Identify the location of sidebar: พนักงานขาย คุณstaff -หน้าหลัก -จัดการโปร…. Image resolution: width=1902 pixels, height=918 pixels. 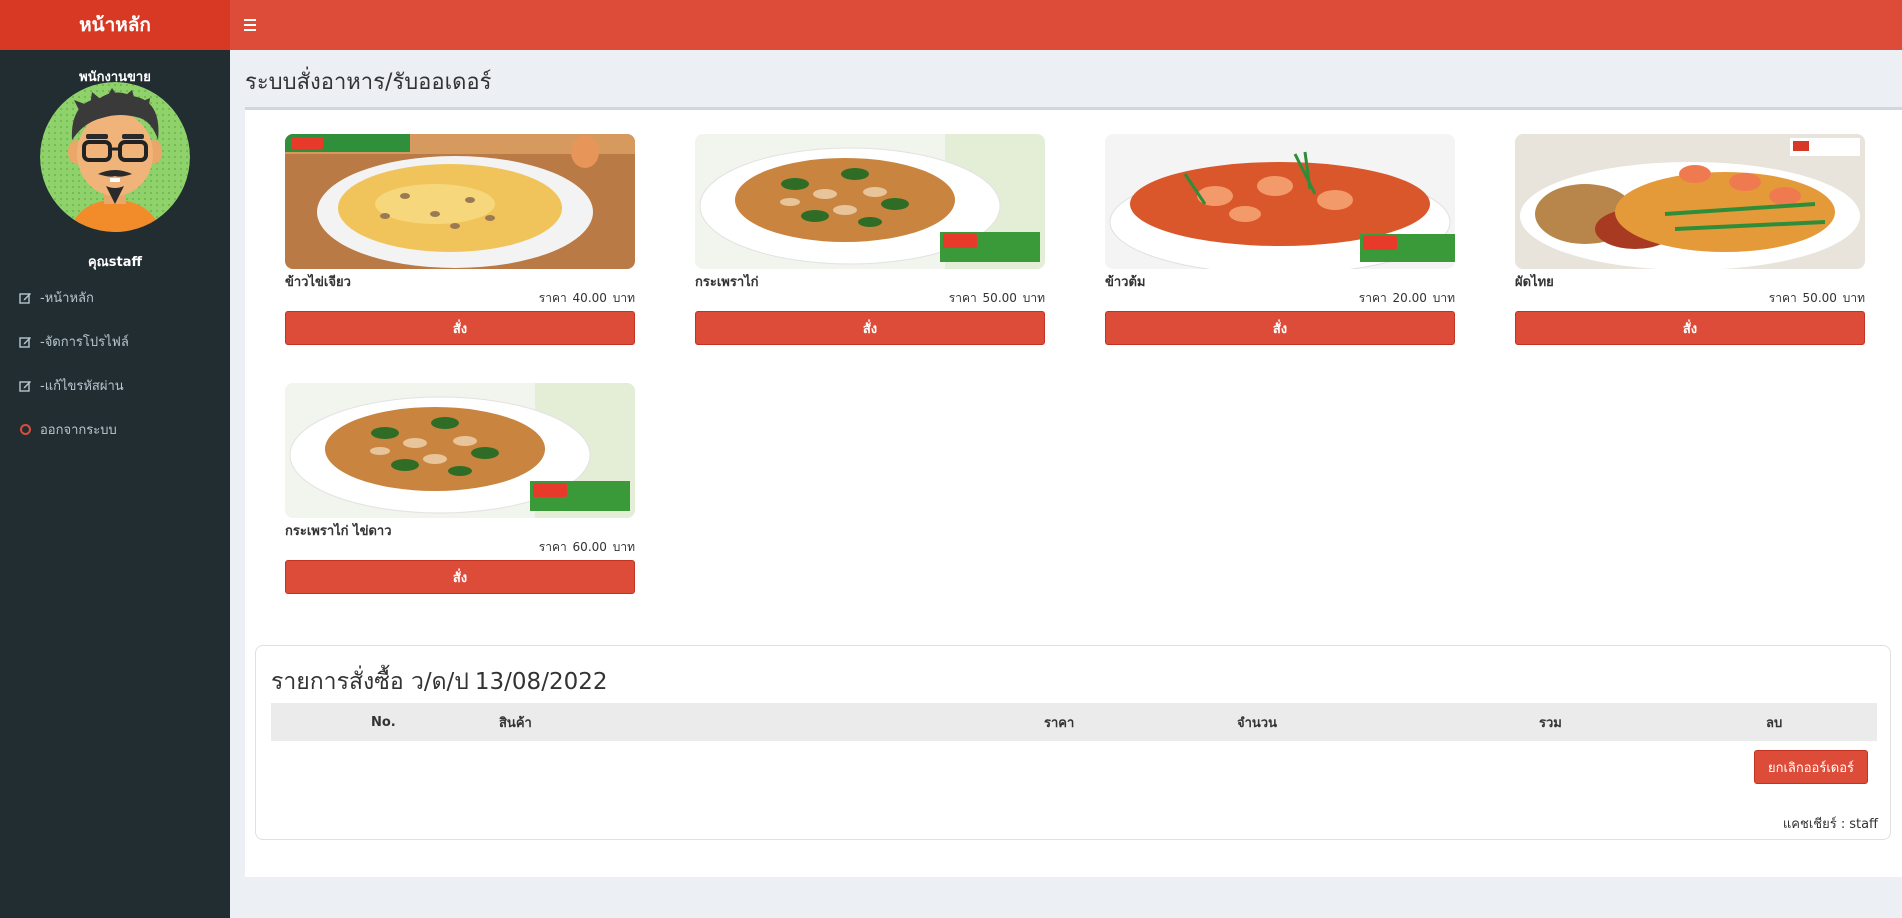
(115, 484).